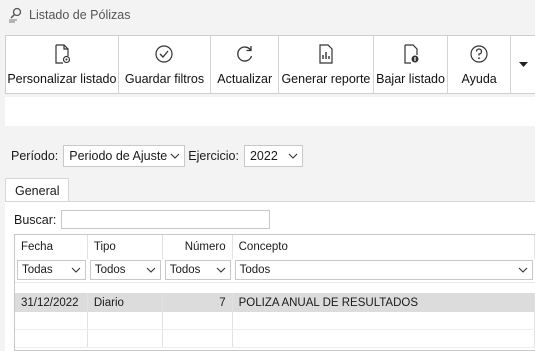 This screenshot has height=351, width=535. I want to click on column-header-tipo: Tipo, so click(125, 247).